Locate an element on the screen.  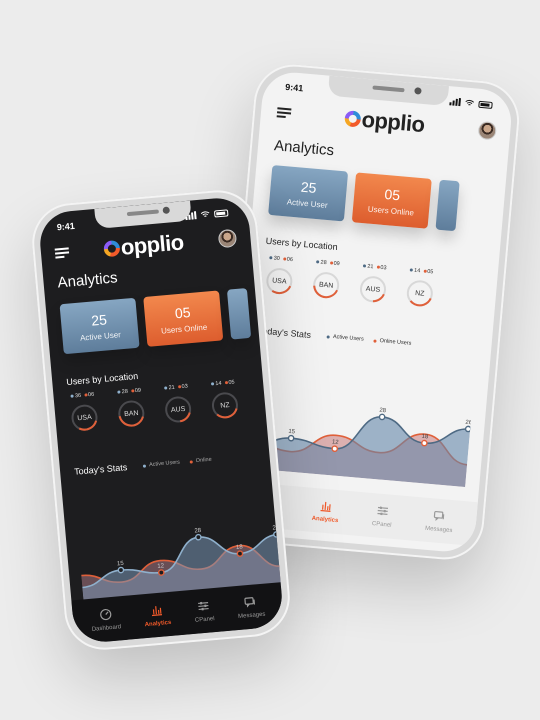
location-ring: USA is located at coordinates (279, 281).